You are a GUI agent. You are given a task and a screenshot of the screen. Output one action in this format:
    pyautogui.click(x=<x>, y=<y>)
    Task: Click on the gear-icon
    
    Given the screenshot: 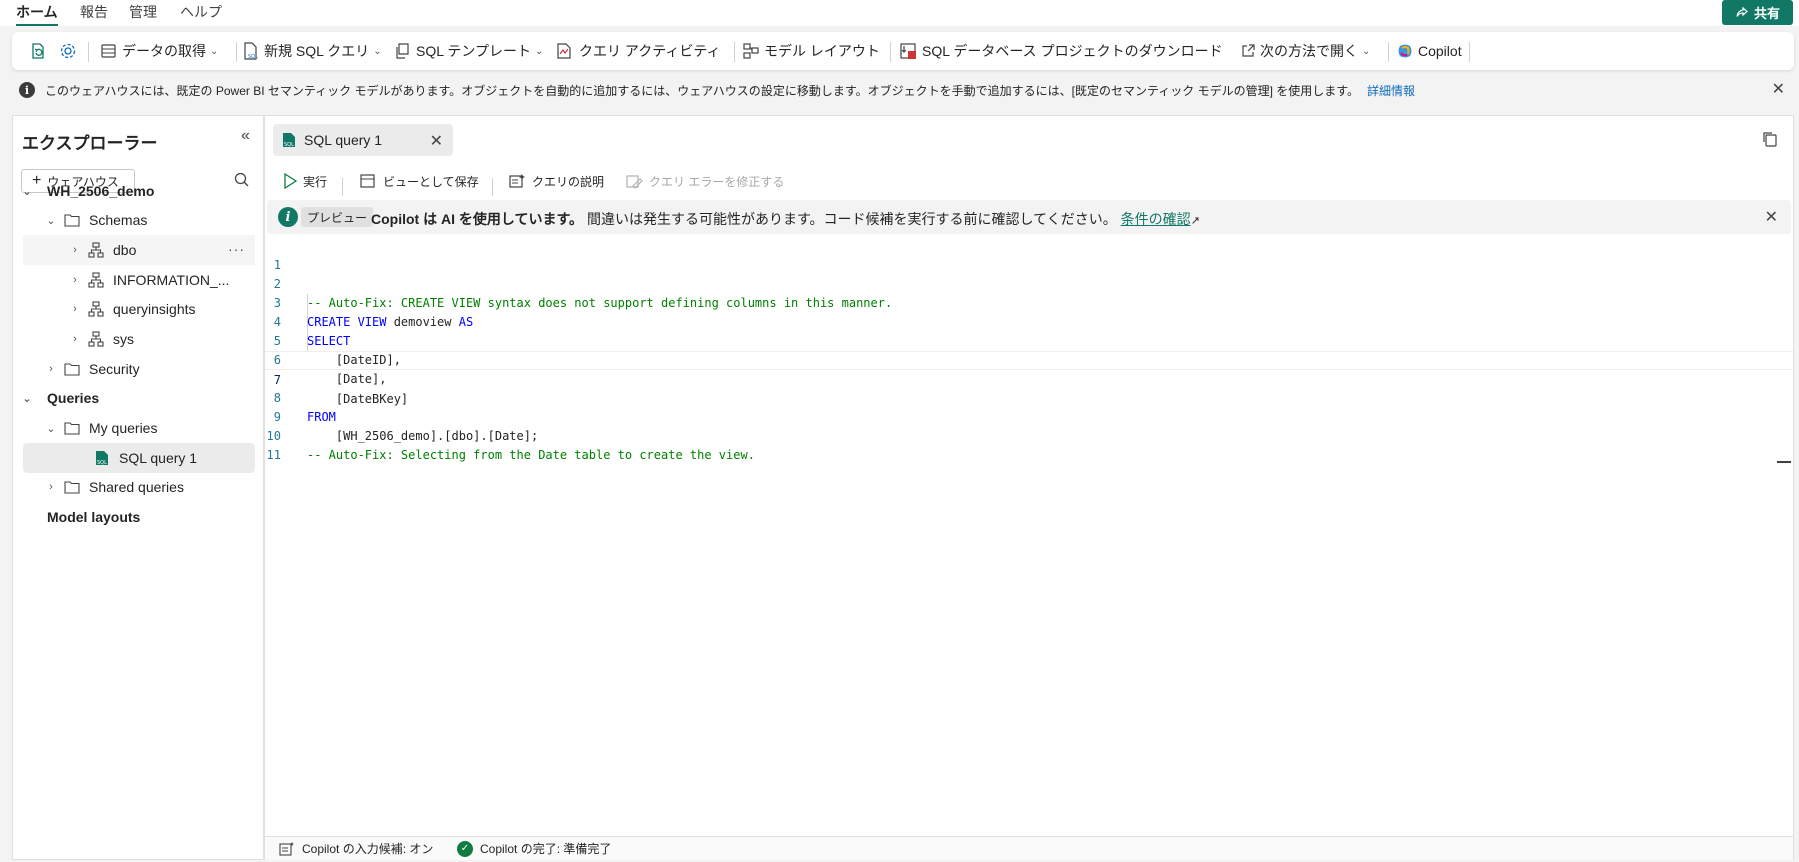 What is the action you would take?
    pyautogui.click(x=68, y=51)
    